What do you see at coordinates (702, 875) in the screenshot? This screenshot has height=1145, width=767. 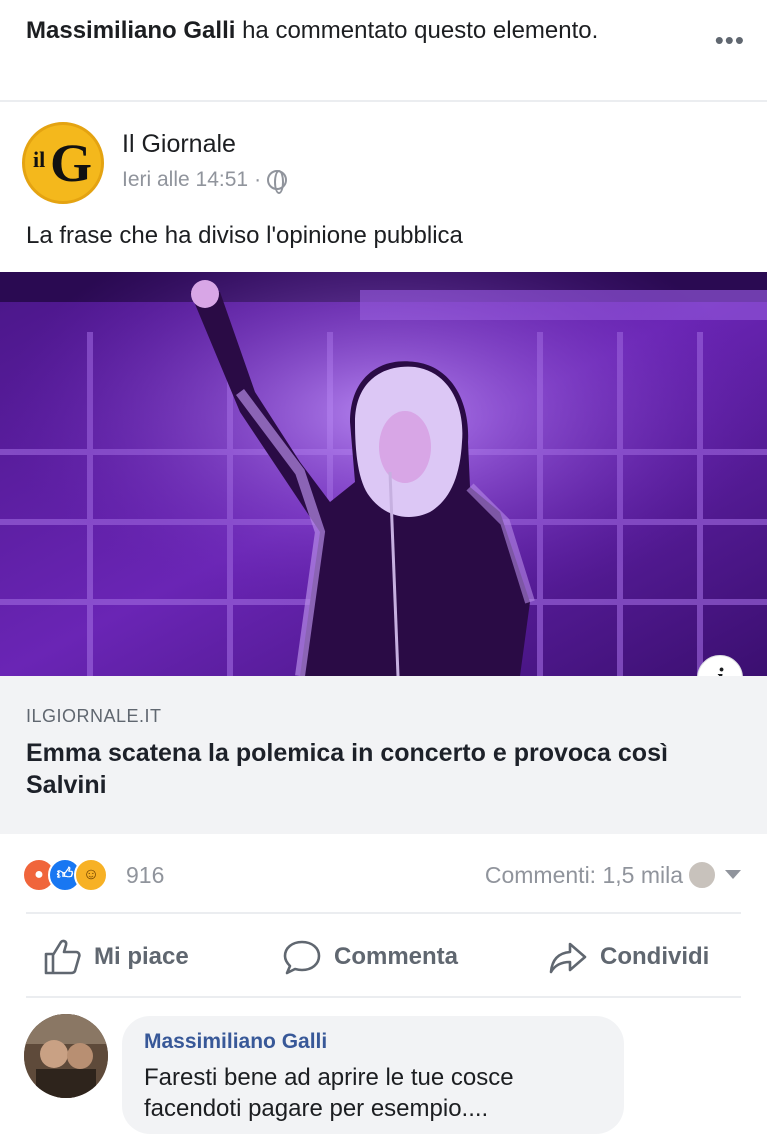 I see `viewer-avatar` at bounding box center [702, 875].